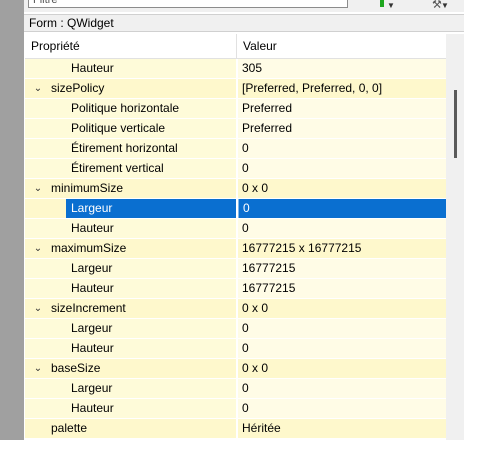  I want to click on property-name-cell: ⌄ baseSize, so click(131, 368).